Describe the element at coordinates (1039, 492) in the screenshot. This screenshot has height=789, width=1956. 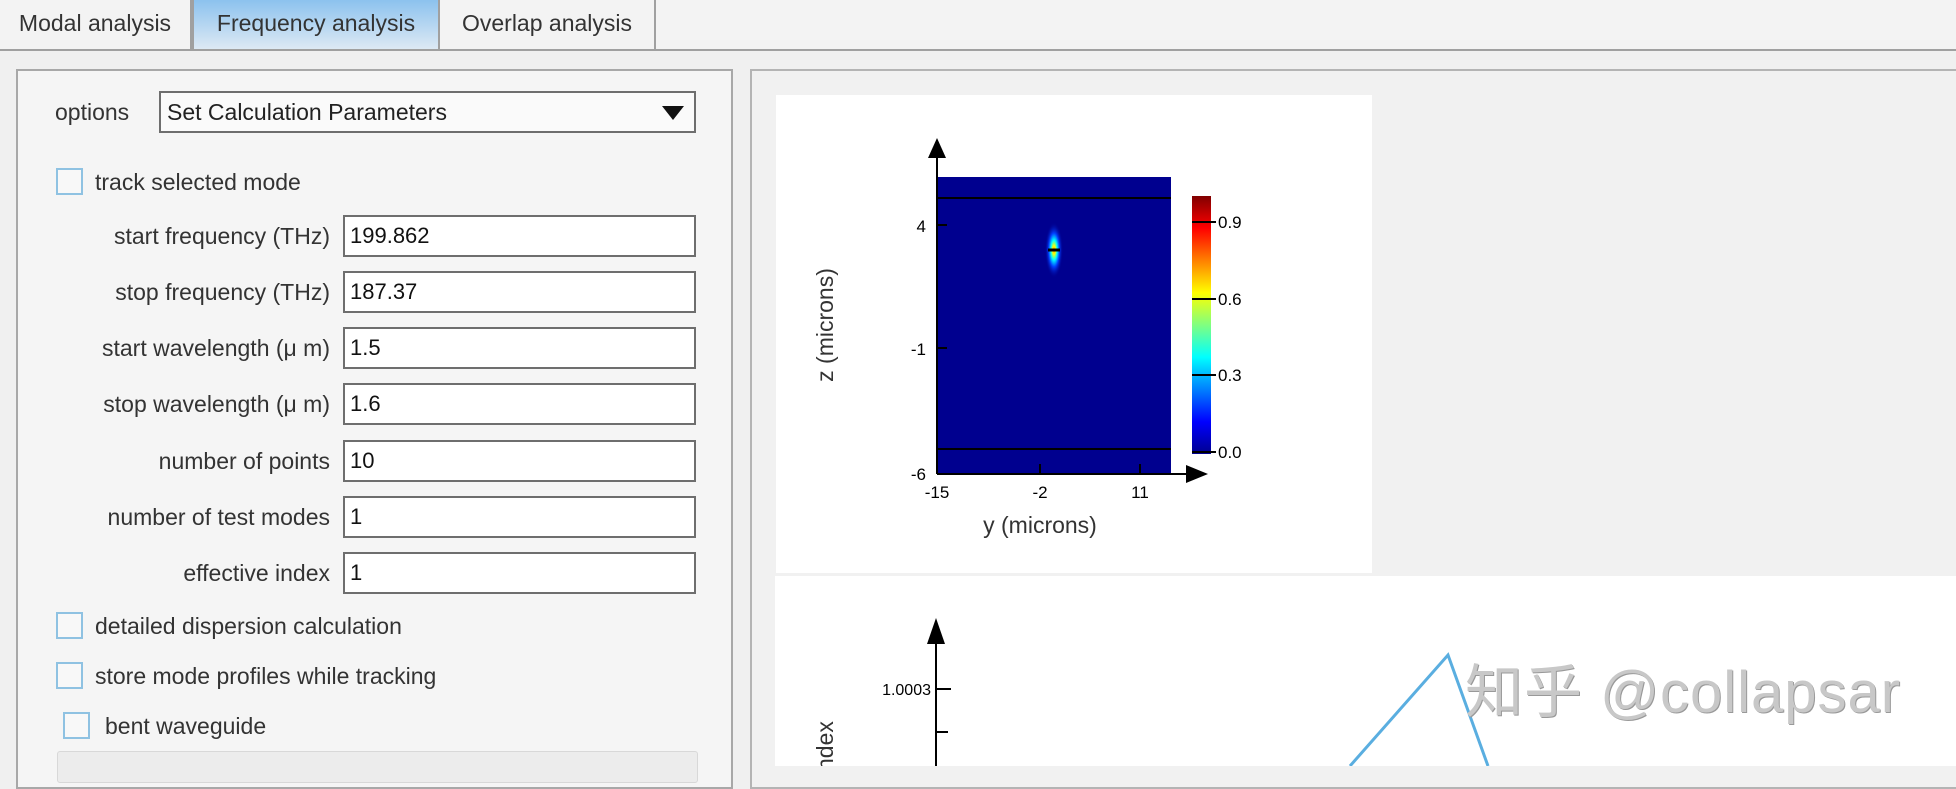
I see `y-tick-label: -2` at that location.